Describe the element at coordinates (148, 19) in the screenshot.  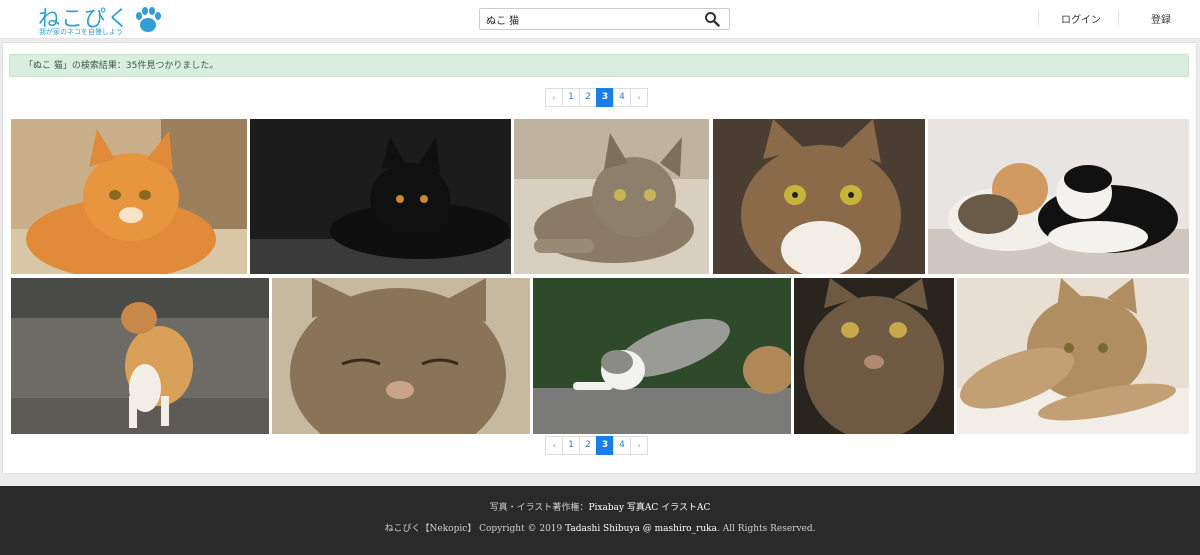
I see `paw-icon` at that location.